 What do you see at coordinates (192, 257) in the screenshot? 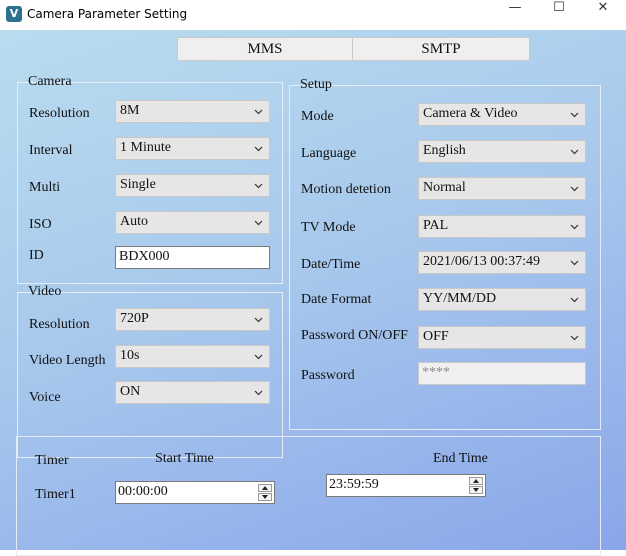
I see `id-input: BDX000` at bounding box center [192, 257].